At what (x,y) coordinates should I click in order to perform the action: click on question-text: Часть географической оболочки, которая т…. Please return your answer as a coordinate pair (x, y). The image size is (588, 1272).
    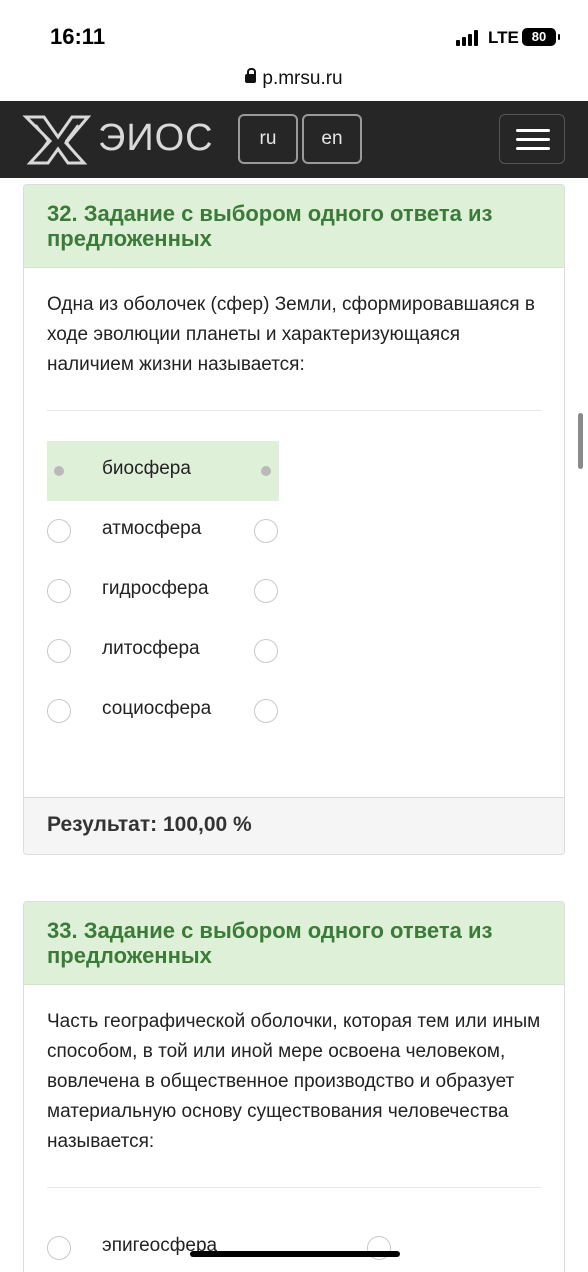
    Looking at the image, I should click on (294, 1081).